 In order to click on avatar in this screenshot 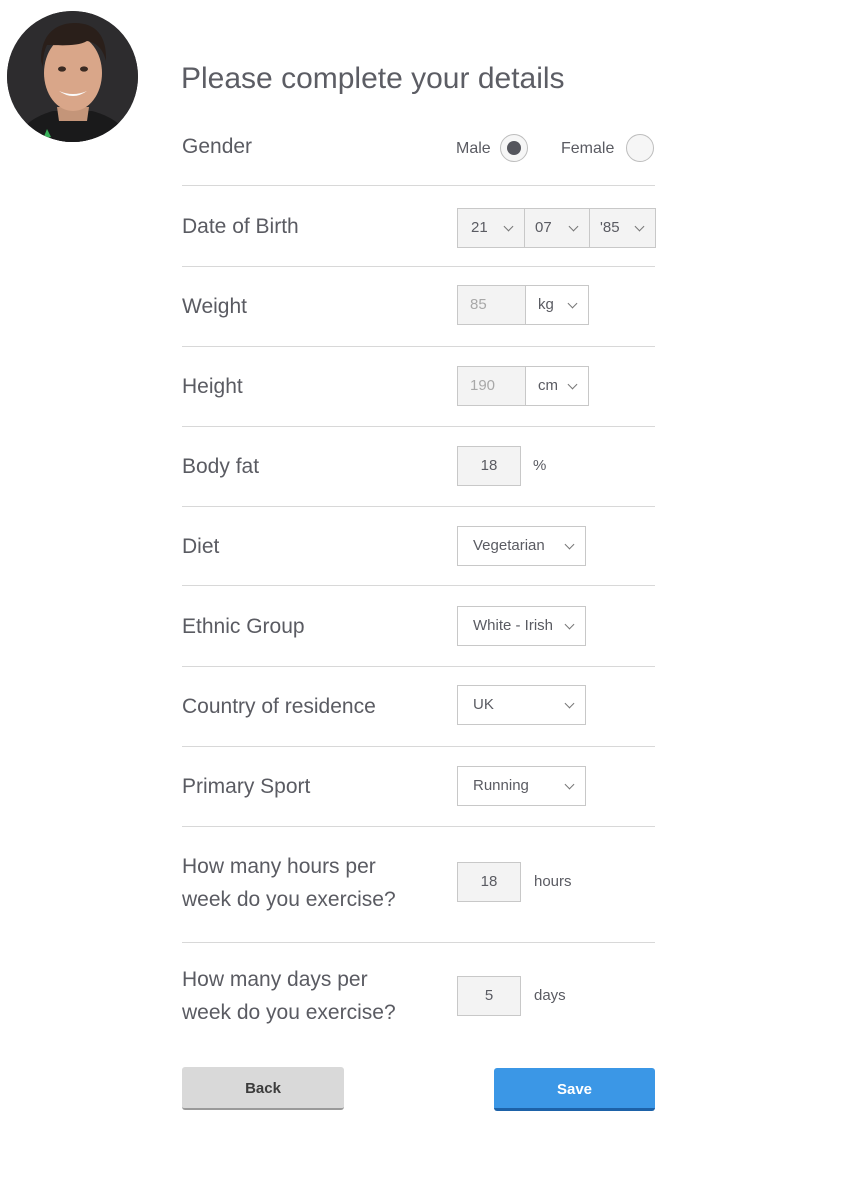, I will do `click(72, 76)`.